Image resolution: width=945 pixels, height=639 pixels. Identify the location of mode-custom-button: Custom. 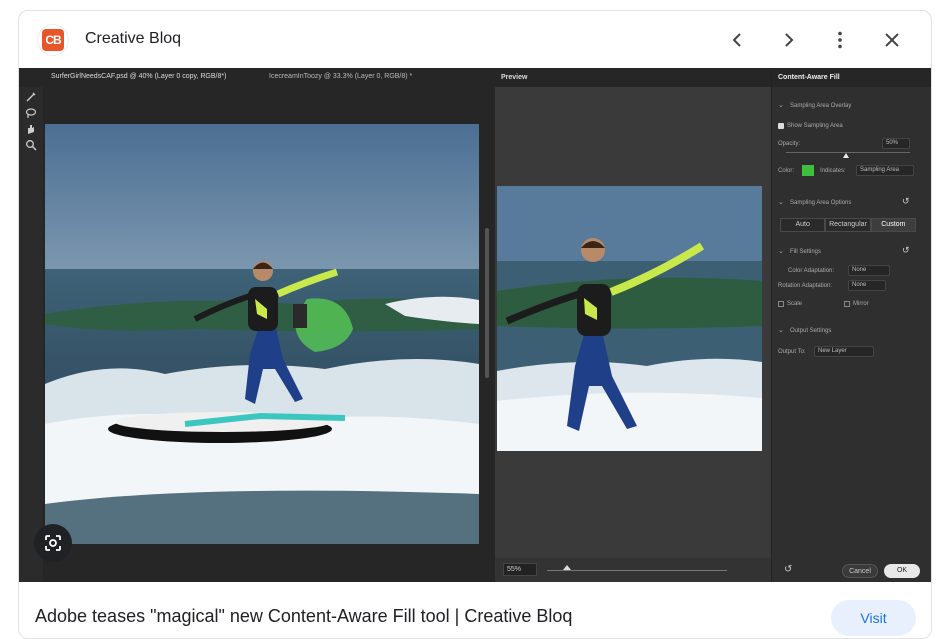
(893, 225).